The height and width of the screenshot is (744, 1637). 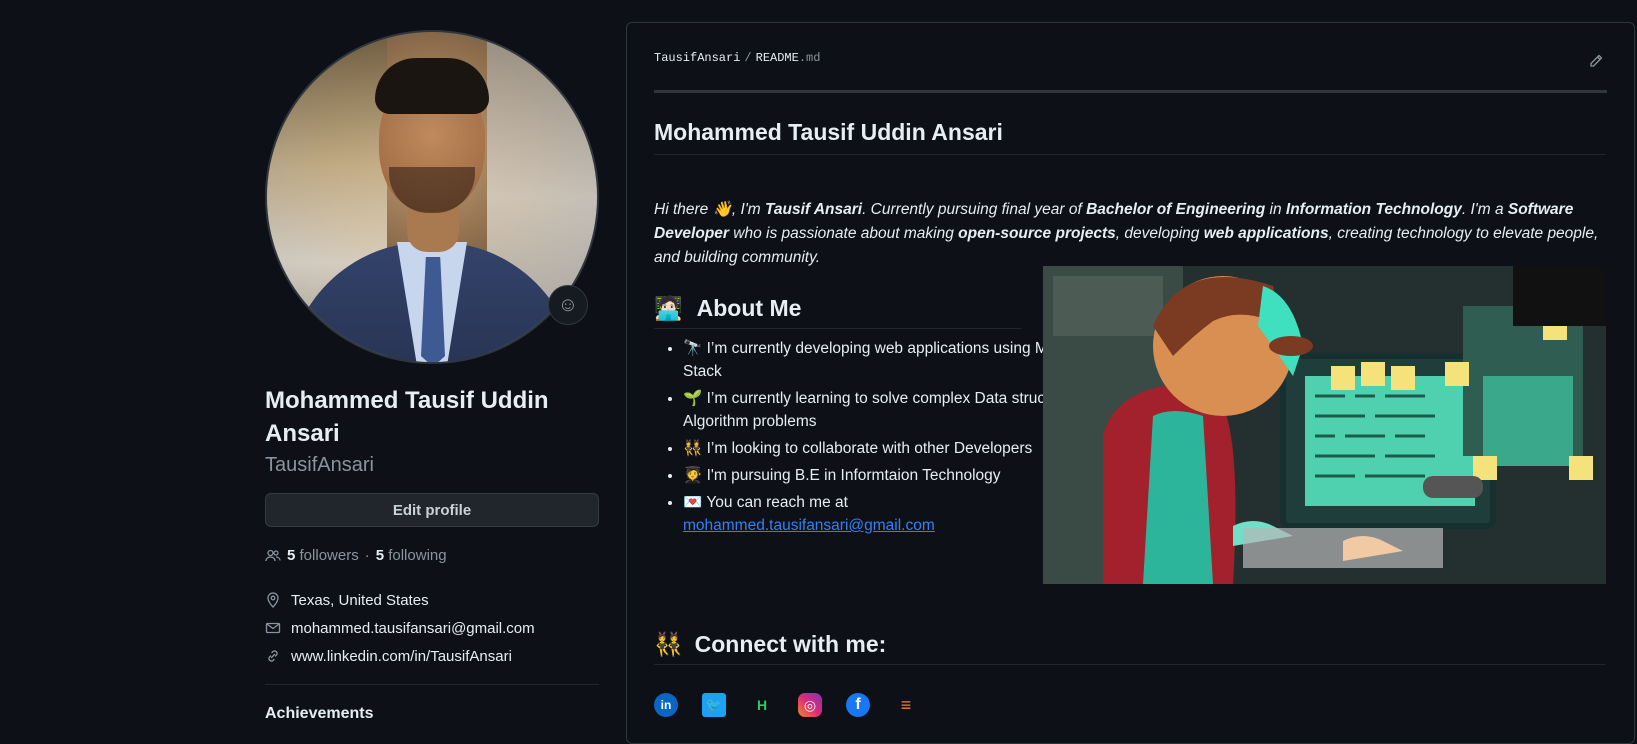 I want to click on edit-readme-button, so click(x=1596, y=63).